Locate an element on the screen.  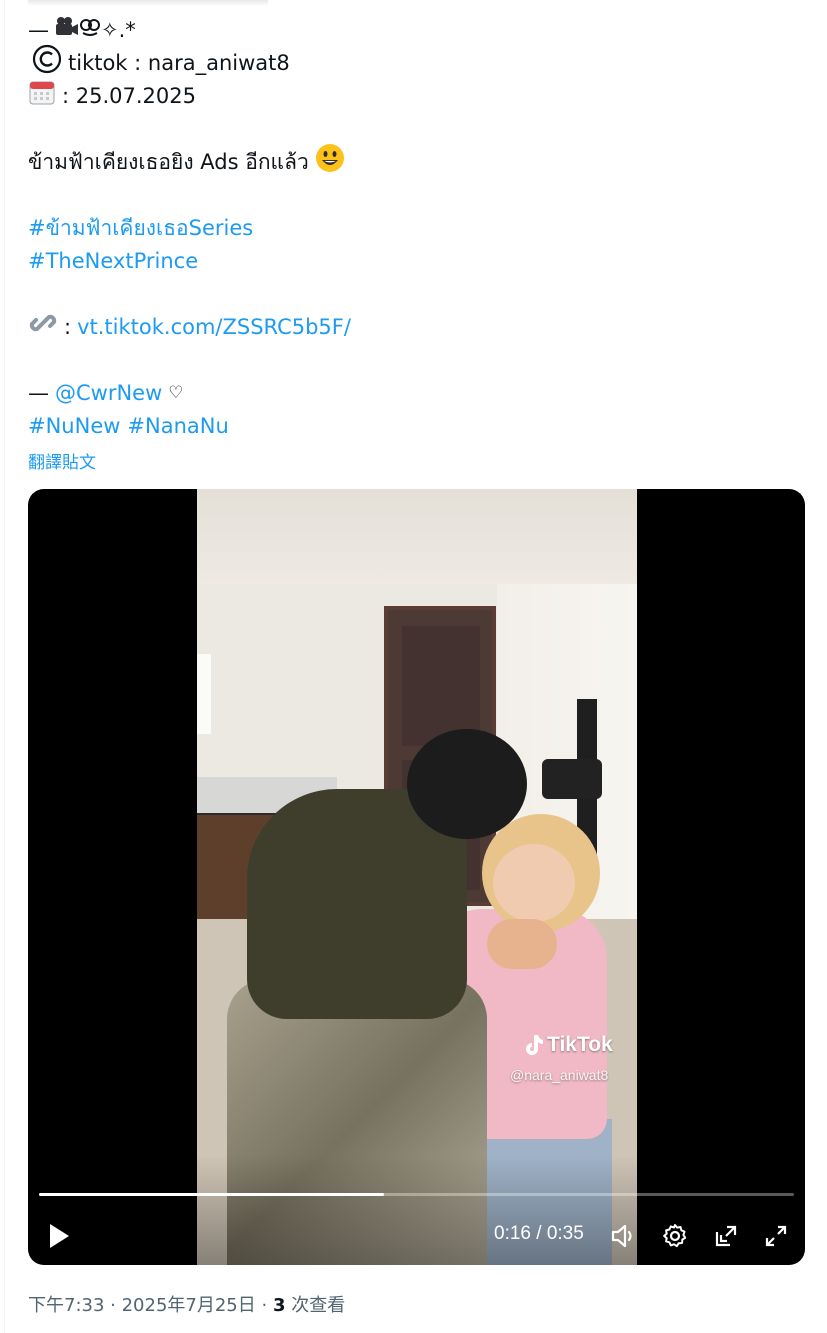
grinning-face-icon is located at coordinates (330, 163).